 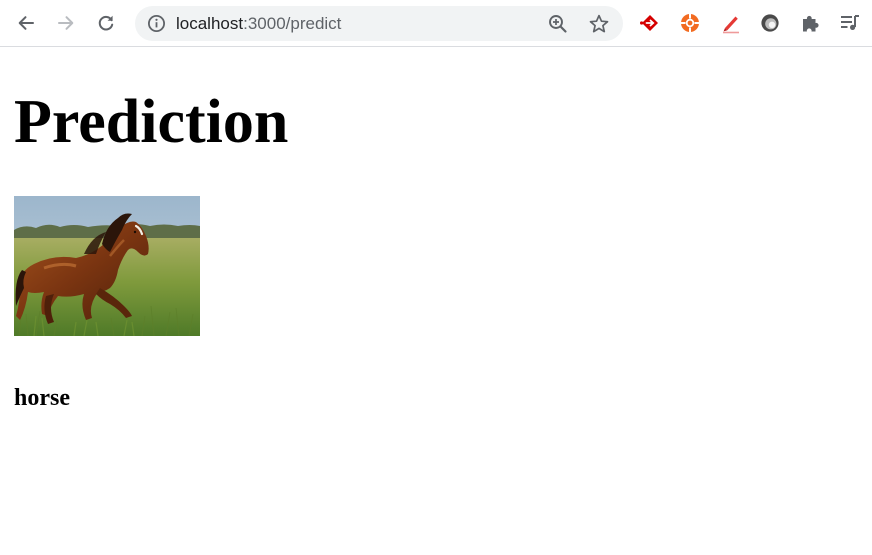 I want to click on horse-image, so click(x=107, y=266).